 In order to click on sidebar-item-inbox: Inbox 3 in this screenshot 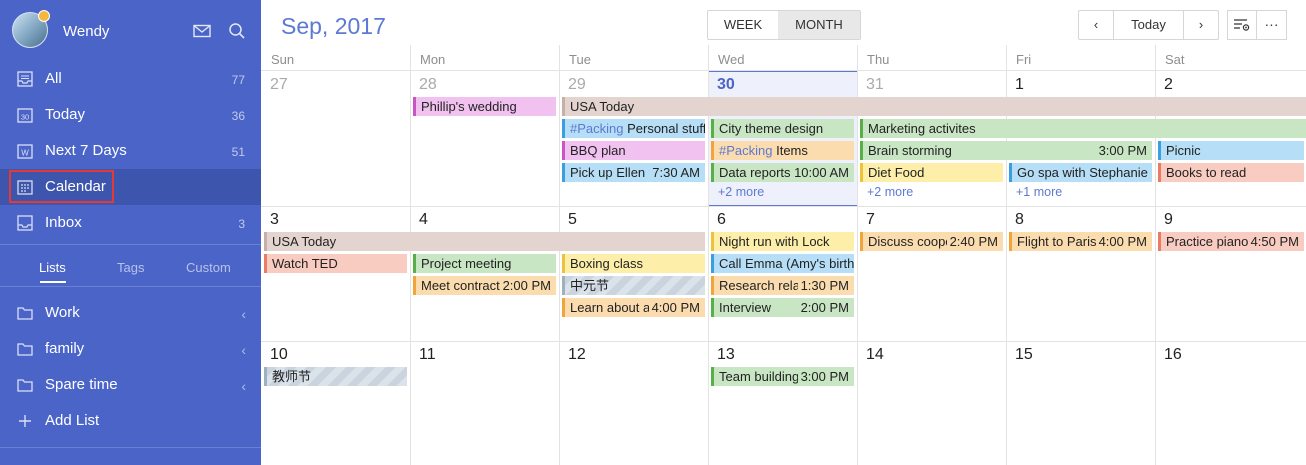, I will do `click(130, 223)`.